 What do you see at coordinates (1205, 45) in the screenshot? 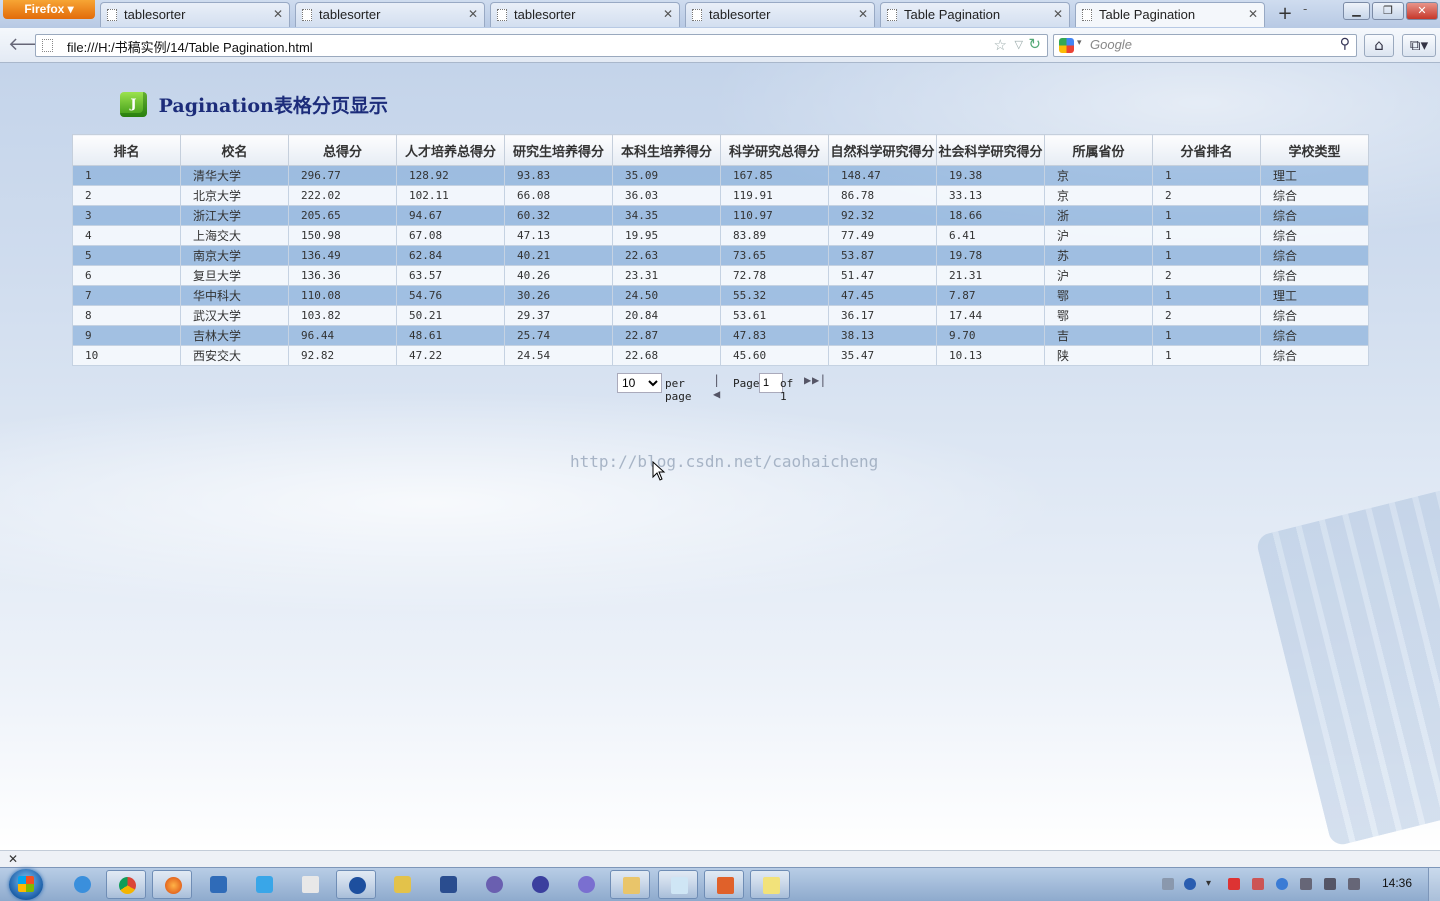
I see `search-bar: ▾ Google ⚲` at bounding box center [1205, 45].